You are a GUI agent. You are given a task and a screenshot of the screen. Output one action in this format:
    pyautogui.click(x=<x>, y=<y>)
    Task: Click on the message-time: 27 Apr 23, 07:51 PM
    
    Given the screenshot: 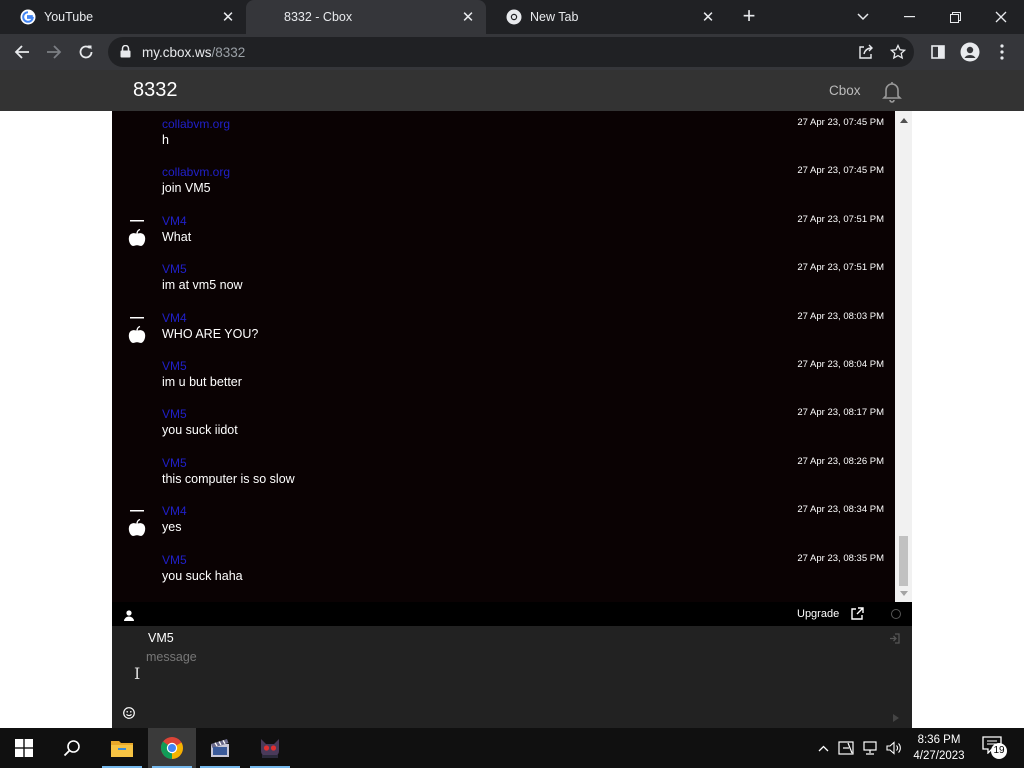 What is the action you would take?
    pyautogui.click(x=840, y=267)
    